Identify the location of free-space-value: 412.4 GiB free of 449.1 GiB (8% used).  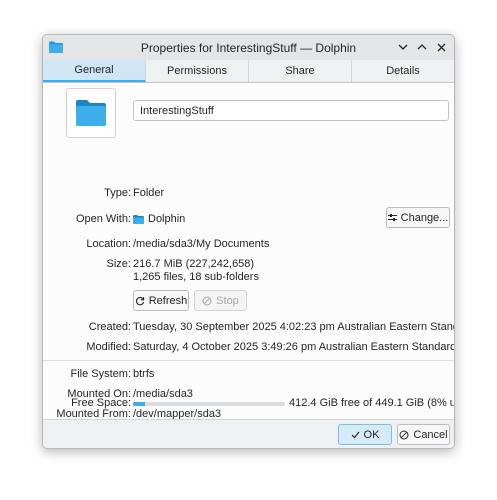
(371, 403).